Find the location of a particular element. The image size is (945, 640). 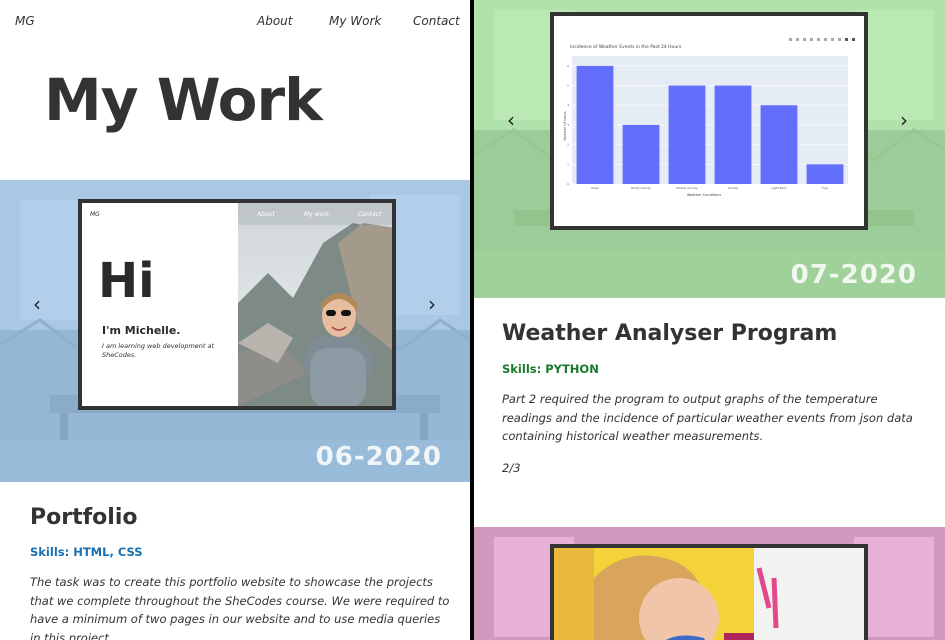

preview-nav-work: My work is located at coordinates (317, 214).